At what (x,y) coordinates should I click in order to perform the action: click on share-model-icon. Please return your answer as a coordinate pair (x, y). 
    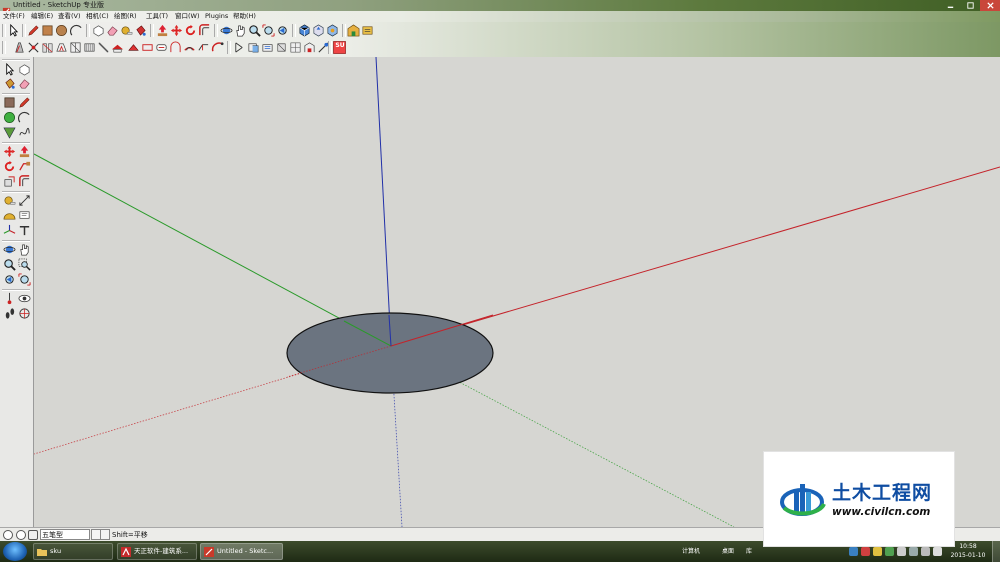
    Looking at the image, I should click on (318, 30).